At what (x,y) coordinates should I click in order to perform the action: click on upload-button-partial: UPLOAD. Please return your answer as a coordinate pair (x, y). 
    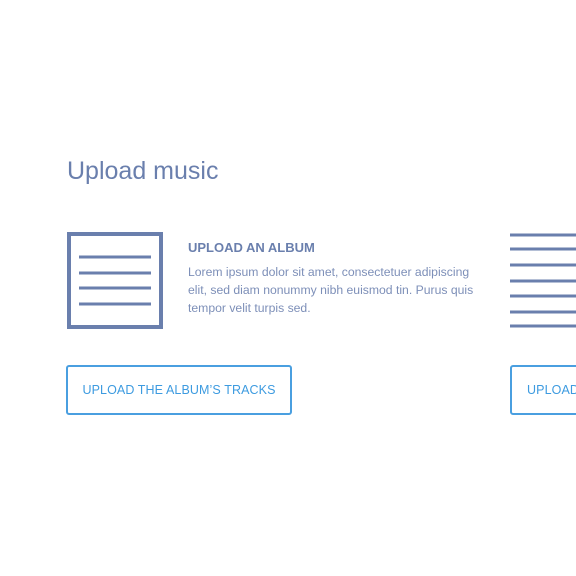
    Looking at the image, I should click on (543, 390).